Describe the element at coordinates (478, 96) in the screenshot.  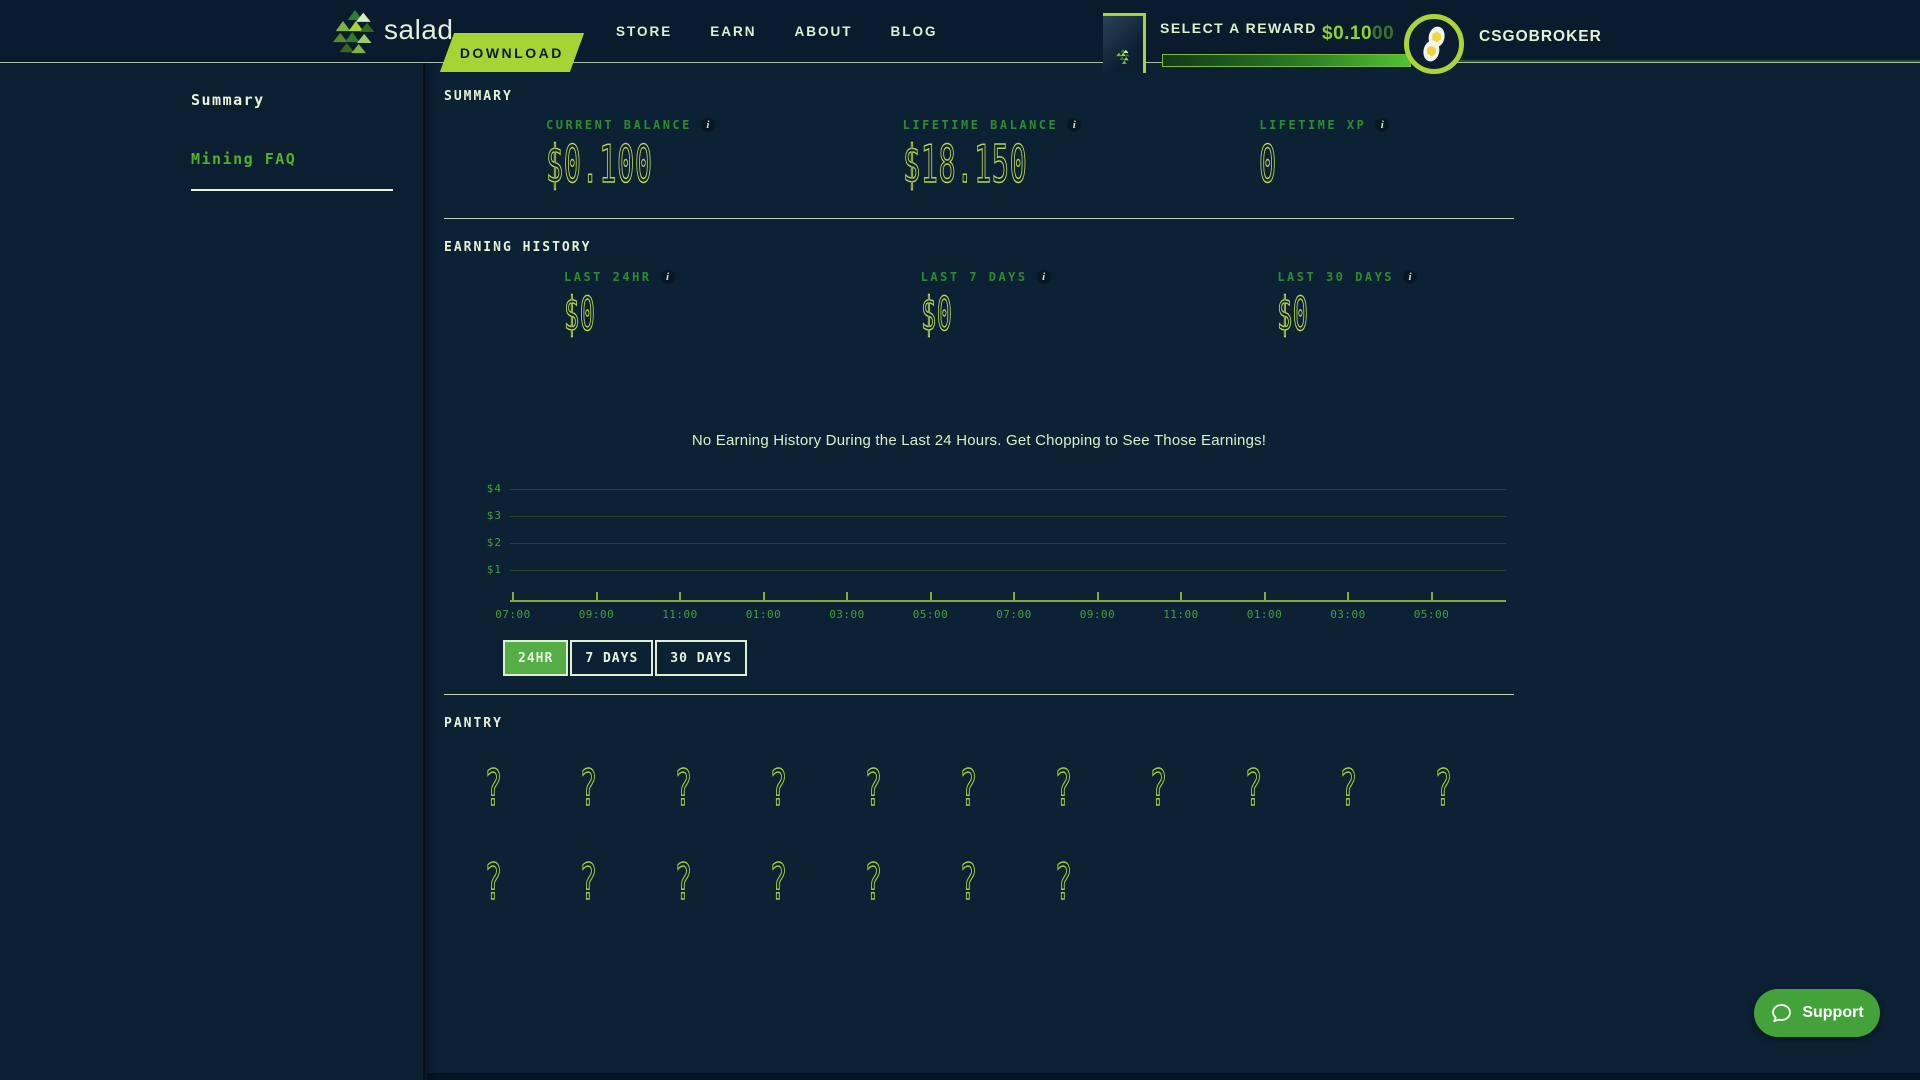
I see `summary-heading: SUMMARY` at that location.